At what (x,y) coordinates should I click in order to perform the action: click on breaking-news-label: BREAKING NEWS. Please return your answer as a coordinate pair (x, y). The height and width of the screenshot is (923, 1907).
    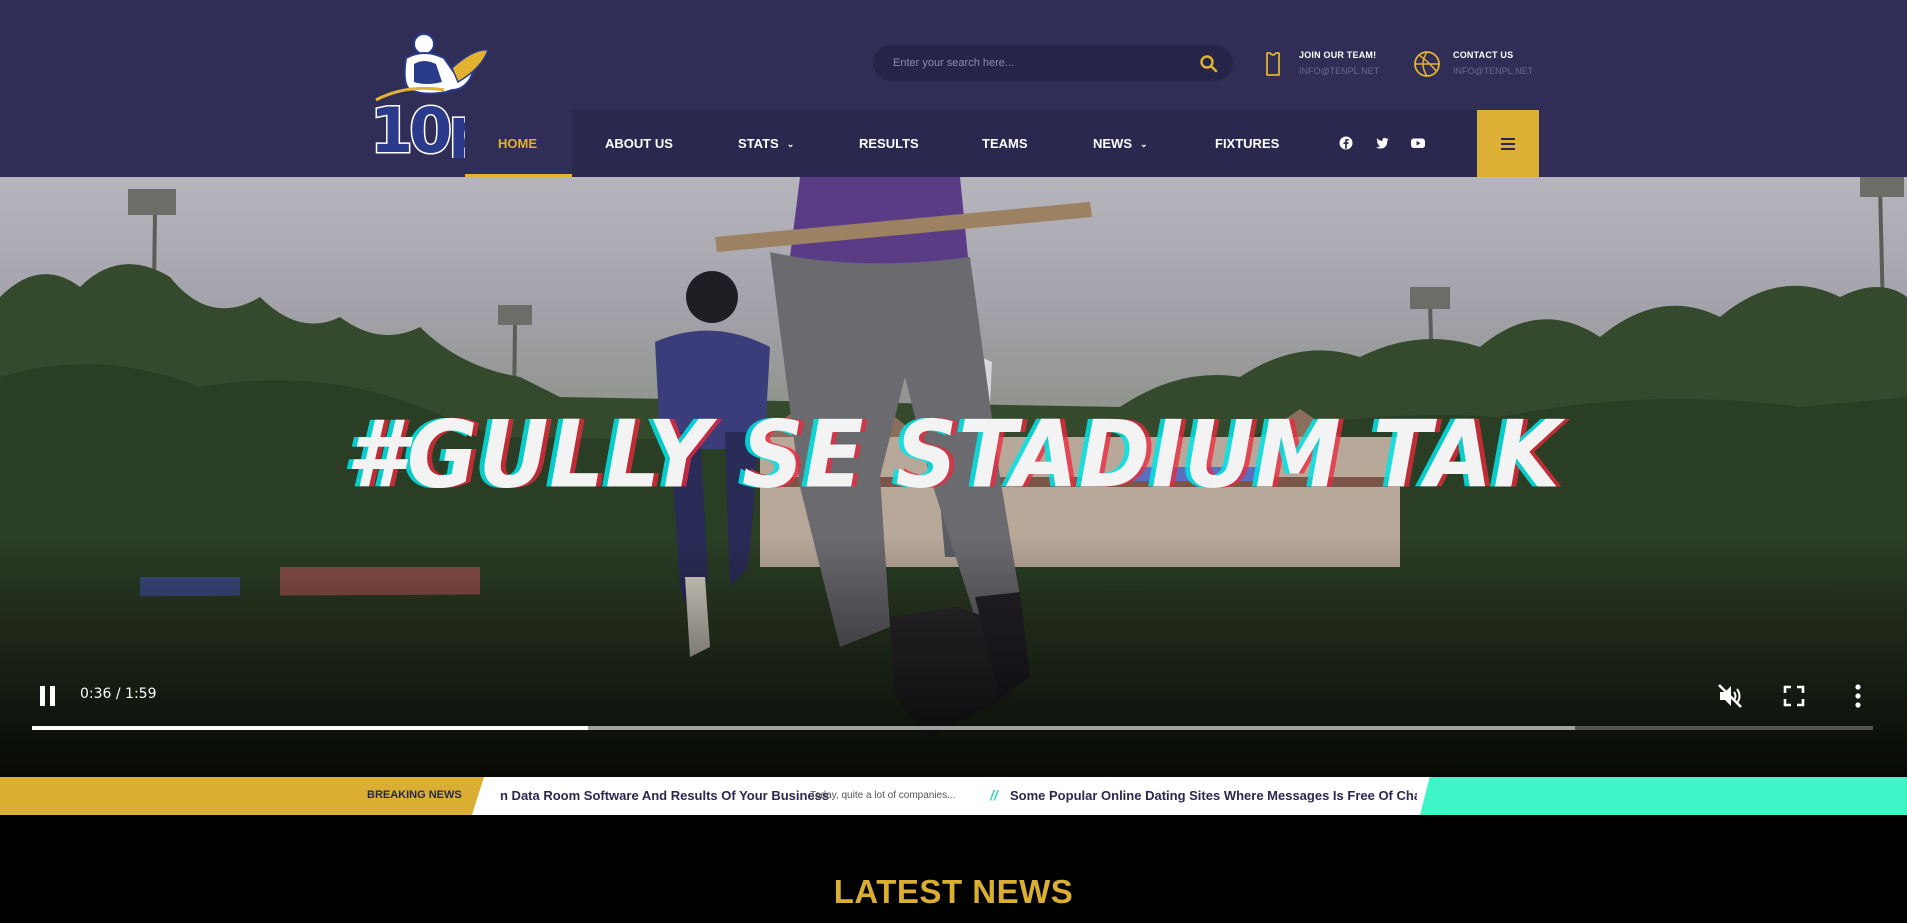
    Looking at the image, I should click on (414, 795).